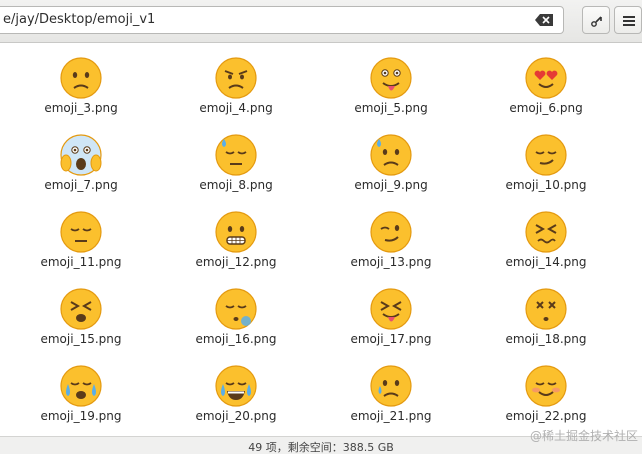 Image resolution: width=642 pixels, height=455 pixels. I want to click on scream-emoji-icon, so click(81, 155).